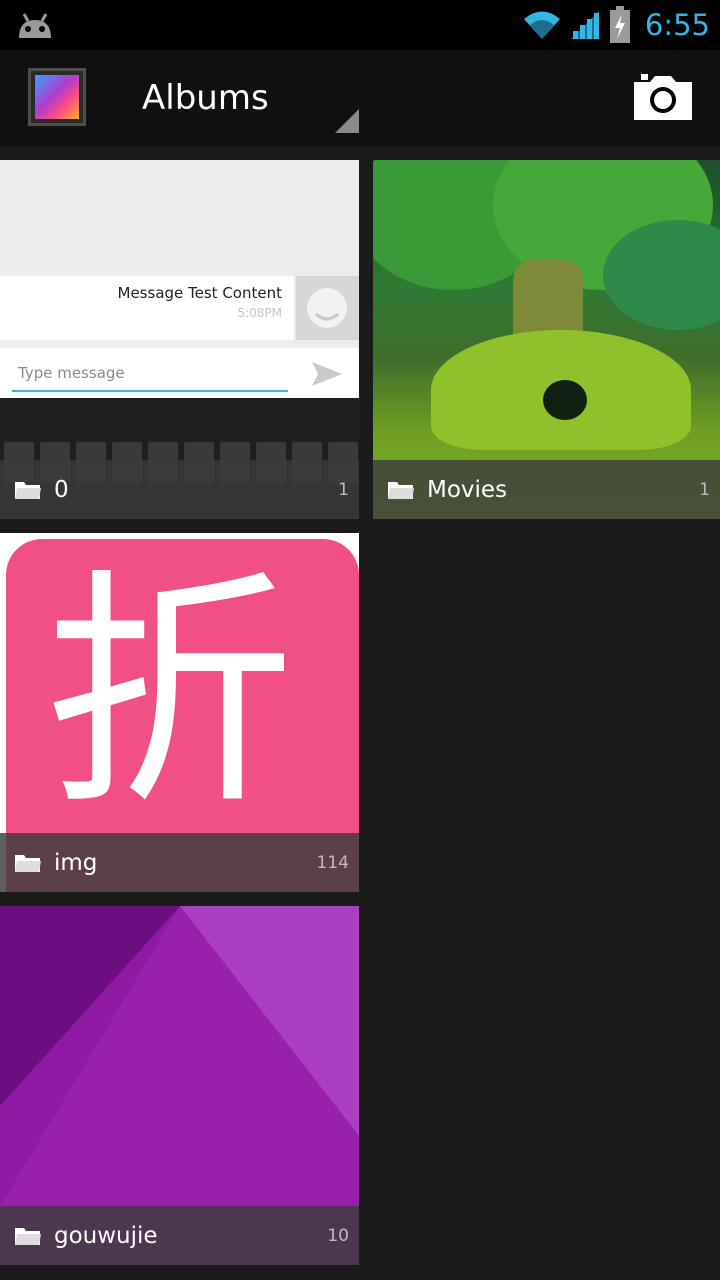 The height and width of the screenshot is (1280, 720). What do you see at coordinates (179, 862) in the screenshot?
I see `album-label: img 114` at bounding box center [179, 862].